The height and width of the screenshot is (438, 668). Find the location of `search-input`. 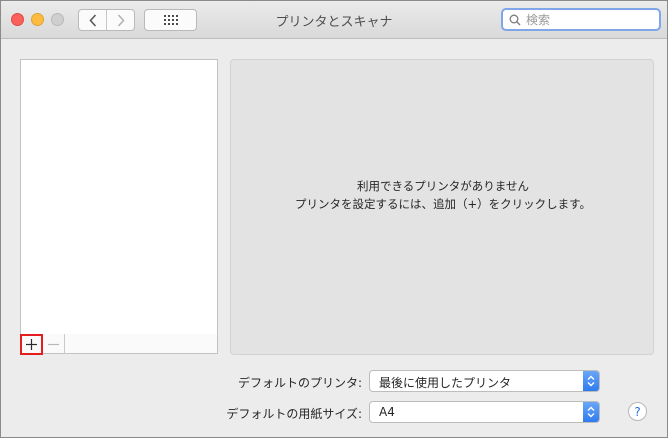

search-input is located at coordinates (586, 19).